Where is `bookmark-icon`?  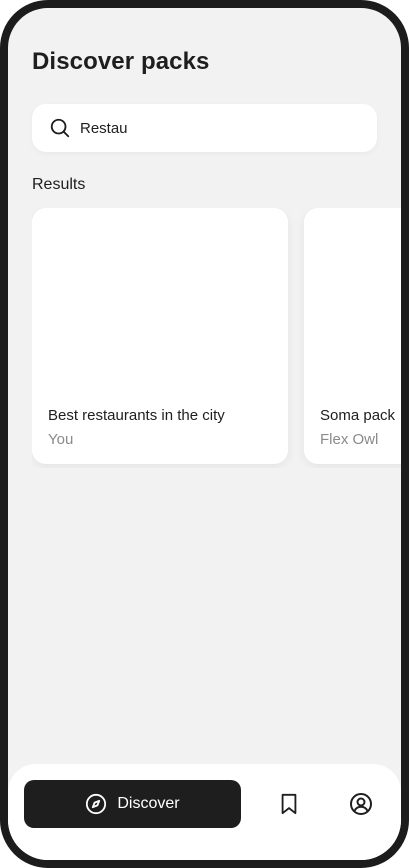
bookmark-icon is located at coordinates (289, 804).